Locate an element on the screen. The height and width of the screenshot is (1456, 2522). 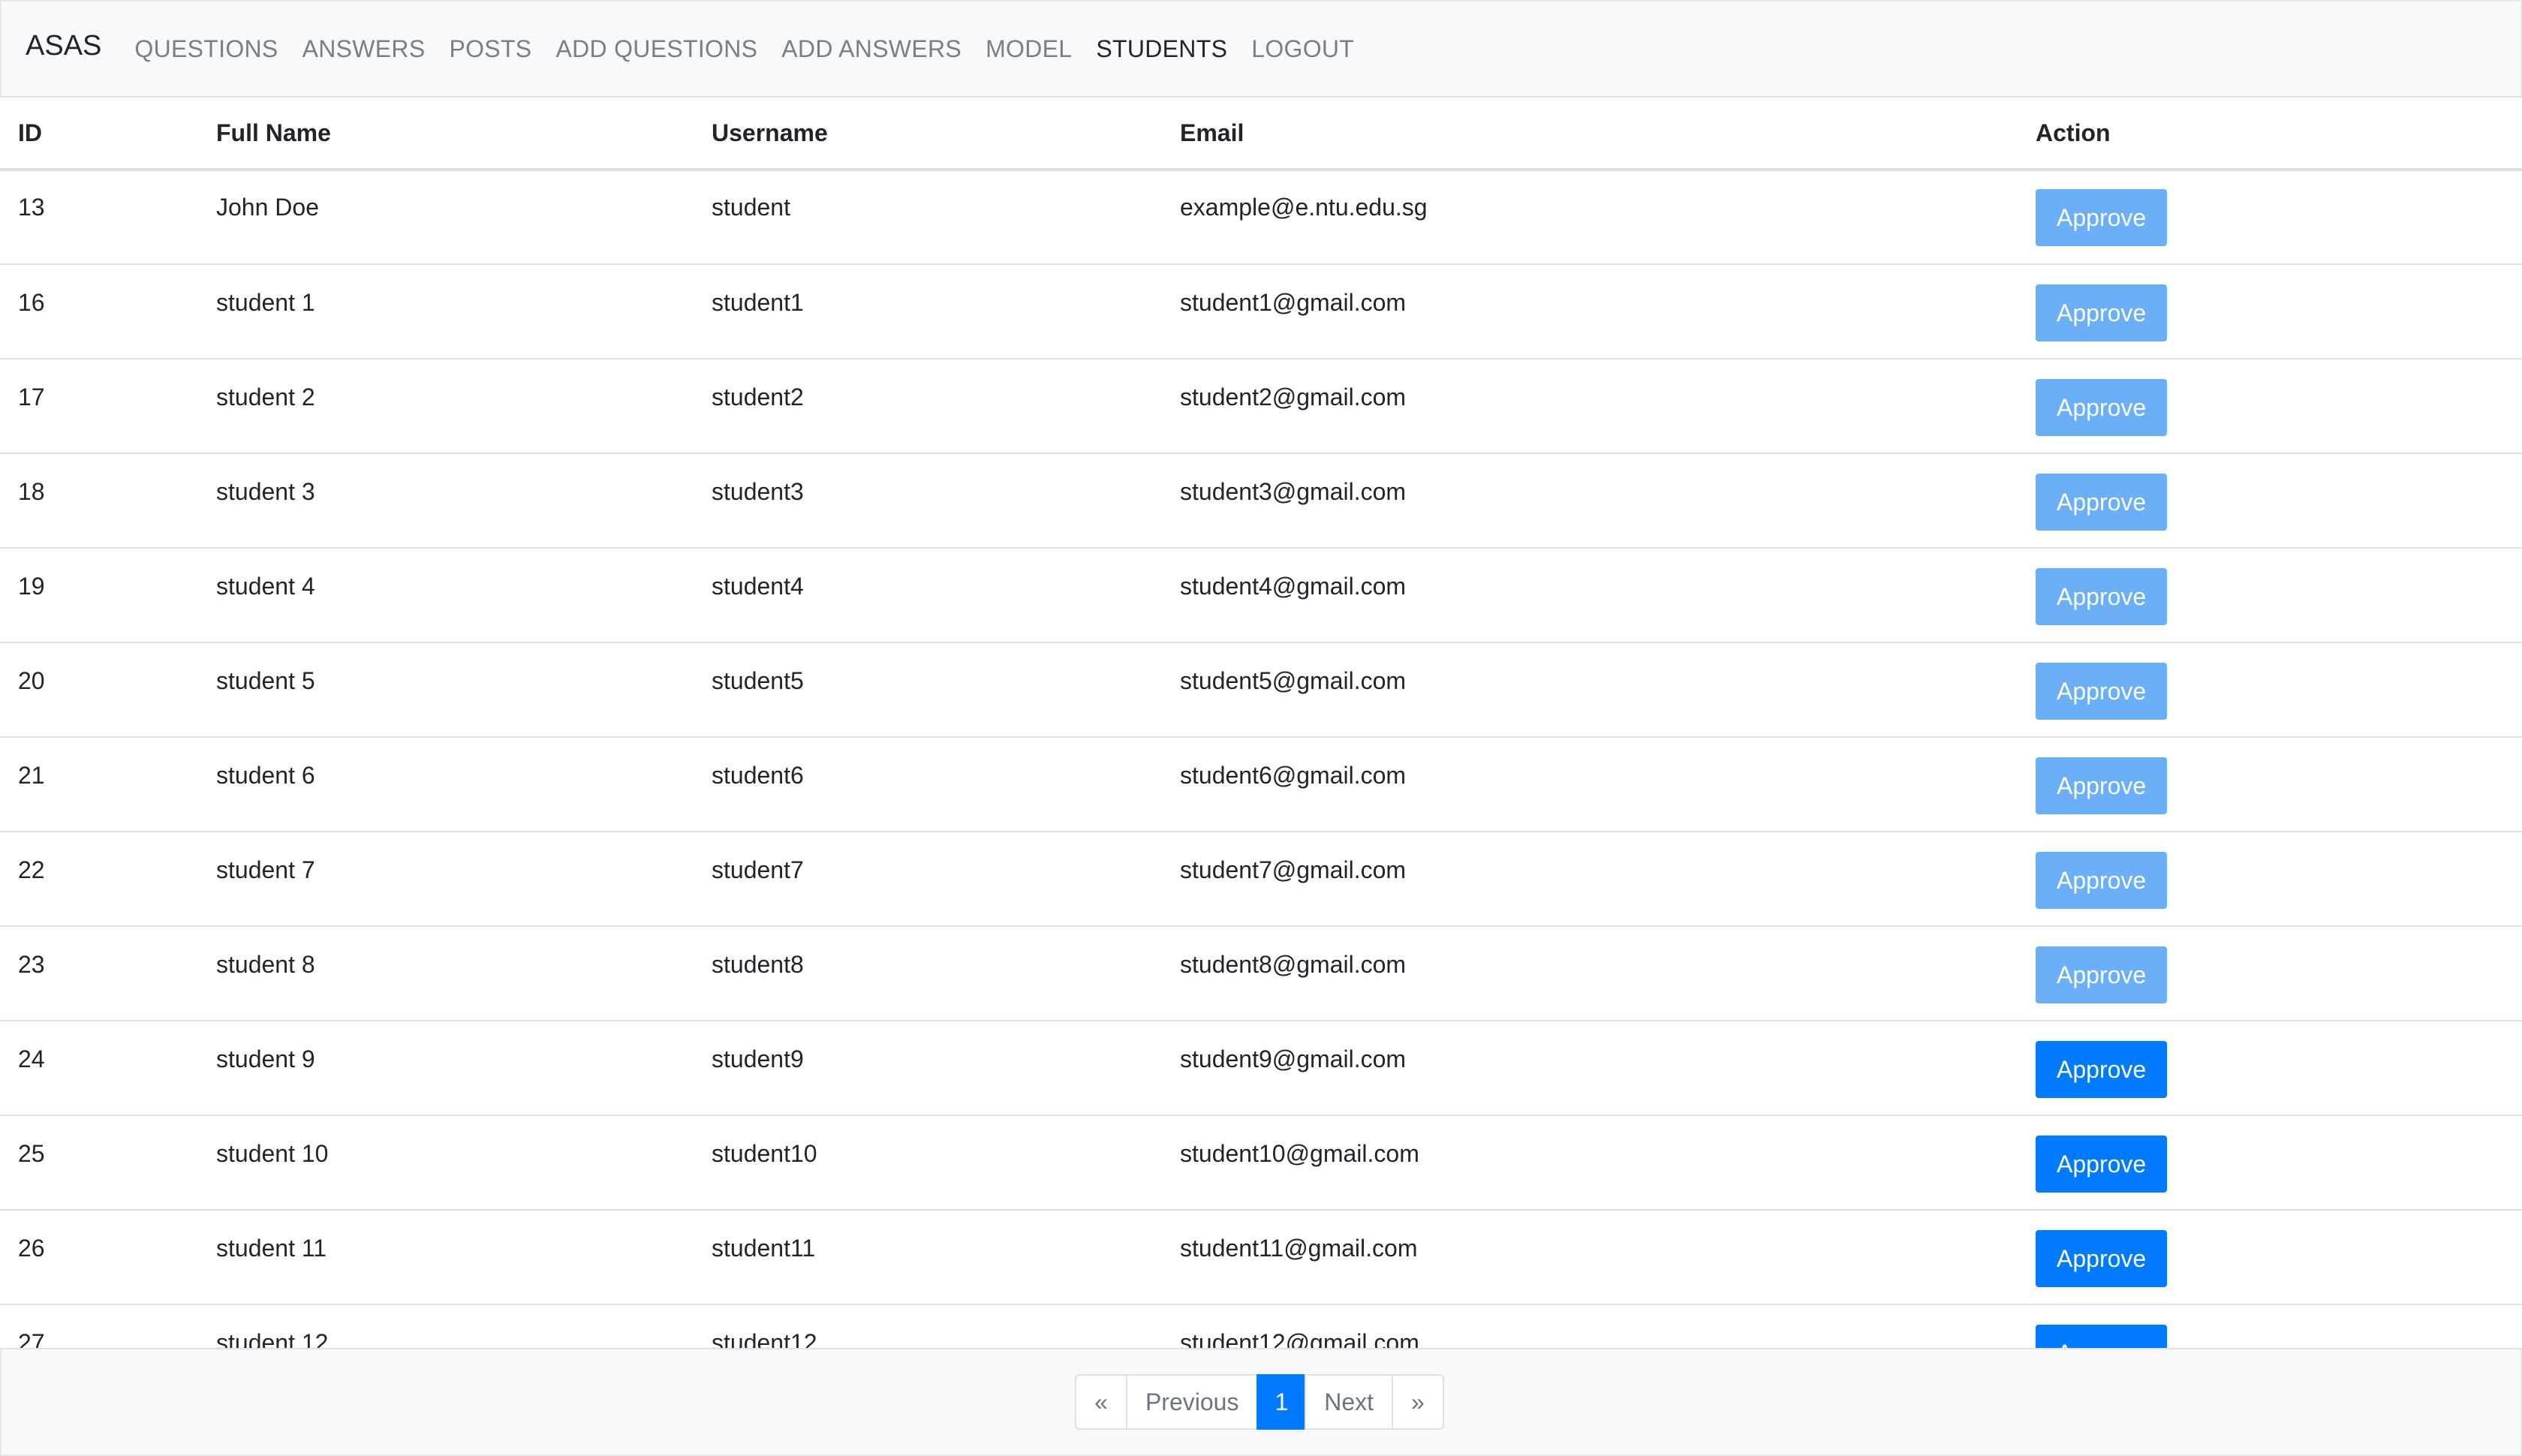
cell-username: student10 is located at coordinates (928, 1162).